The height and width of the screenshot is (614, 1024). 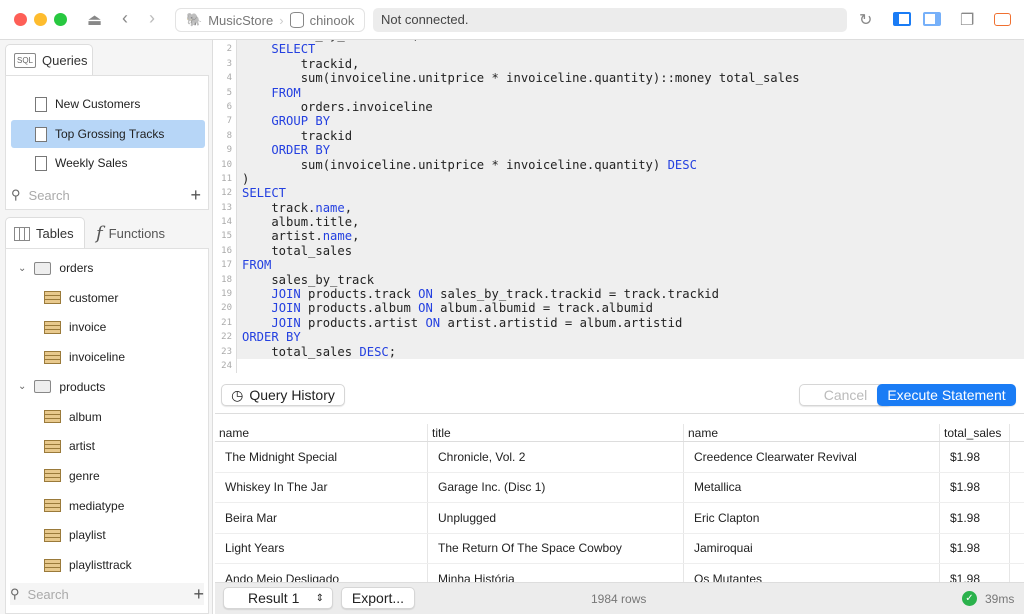 What do you see at coordinates (73, 417) in the screenshot?
I see `table-item-album: album` at bounding box center [73, 417].